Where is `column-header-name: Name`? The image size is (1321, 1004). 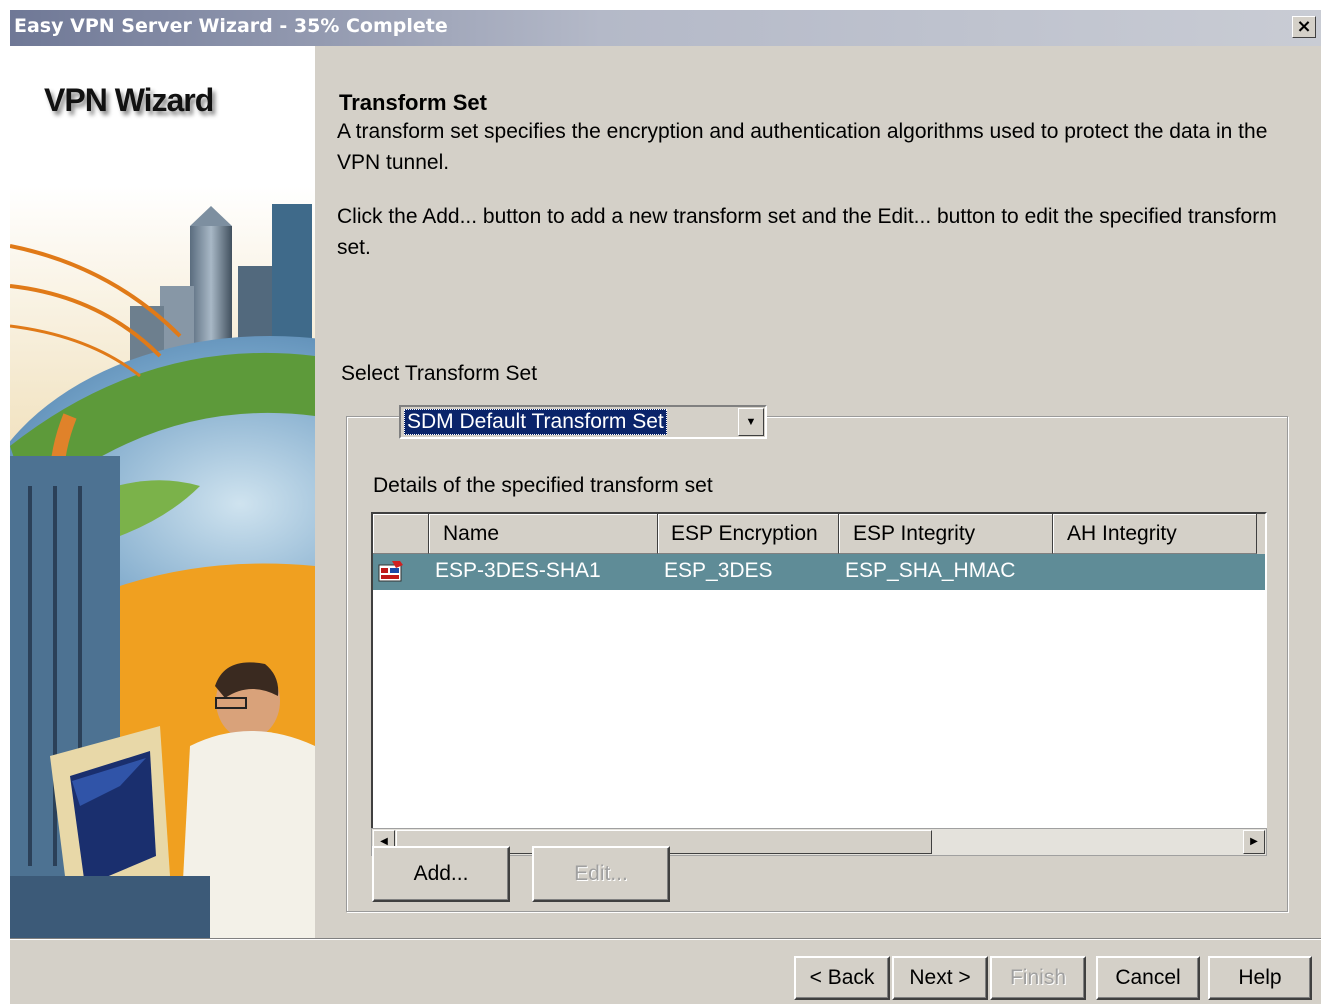 column-header-name: Name is located at coordinates (543, 534).